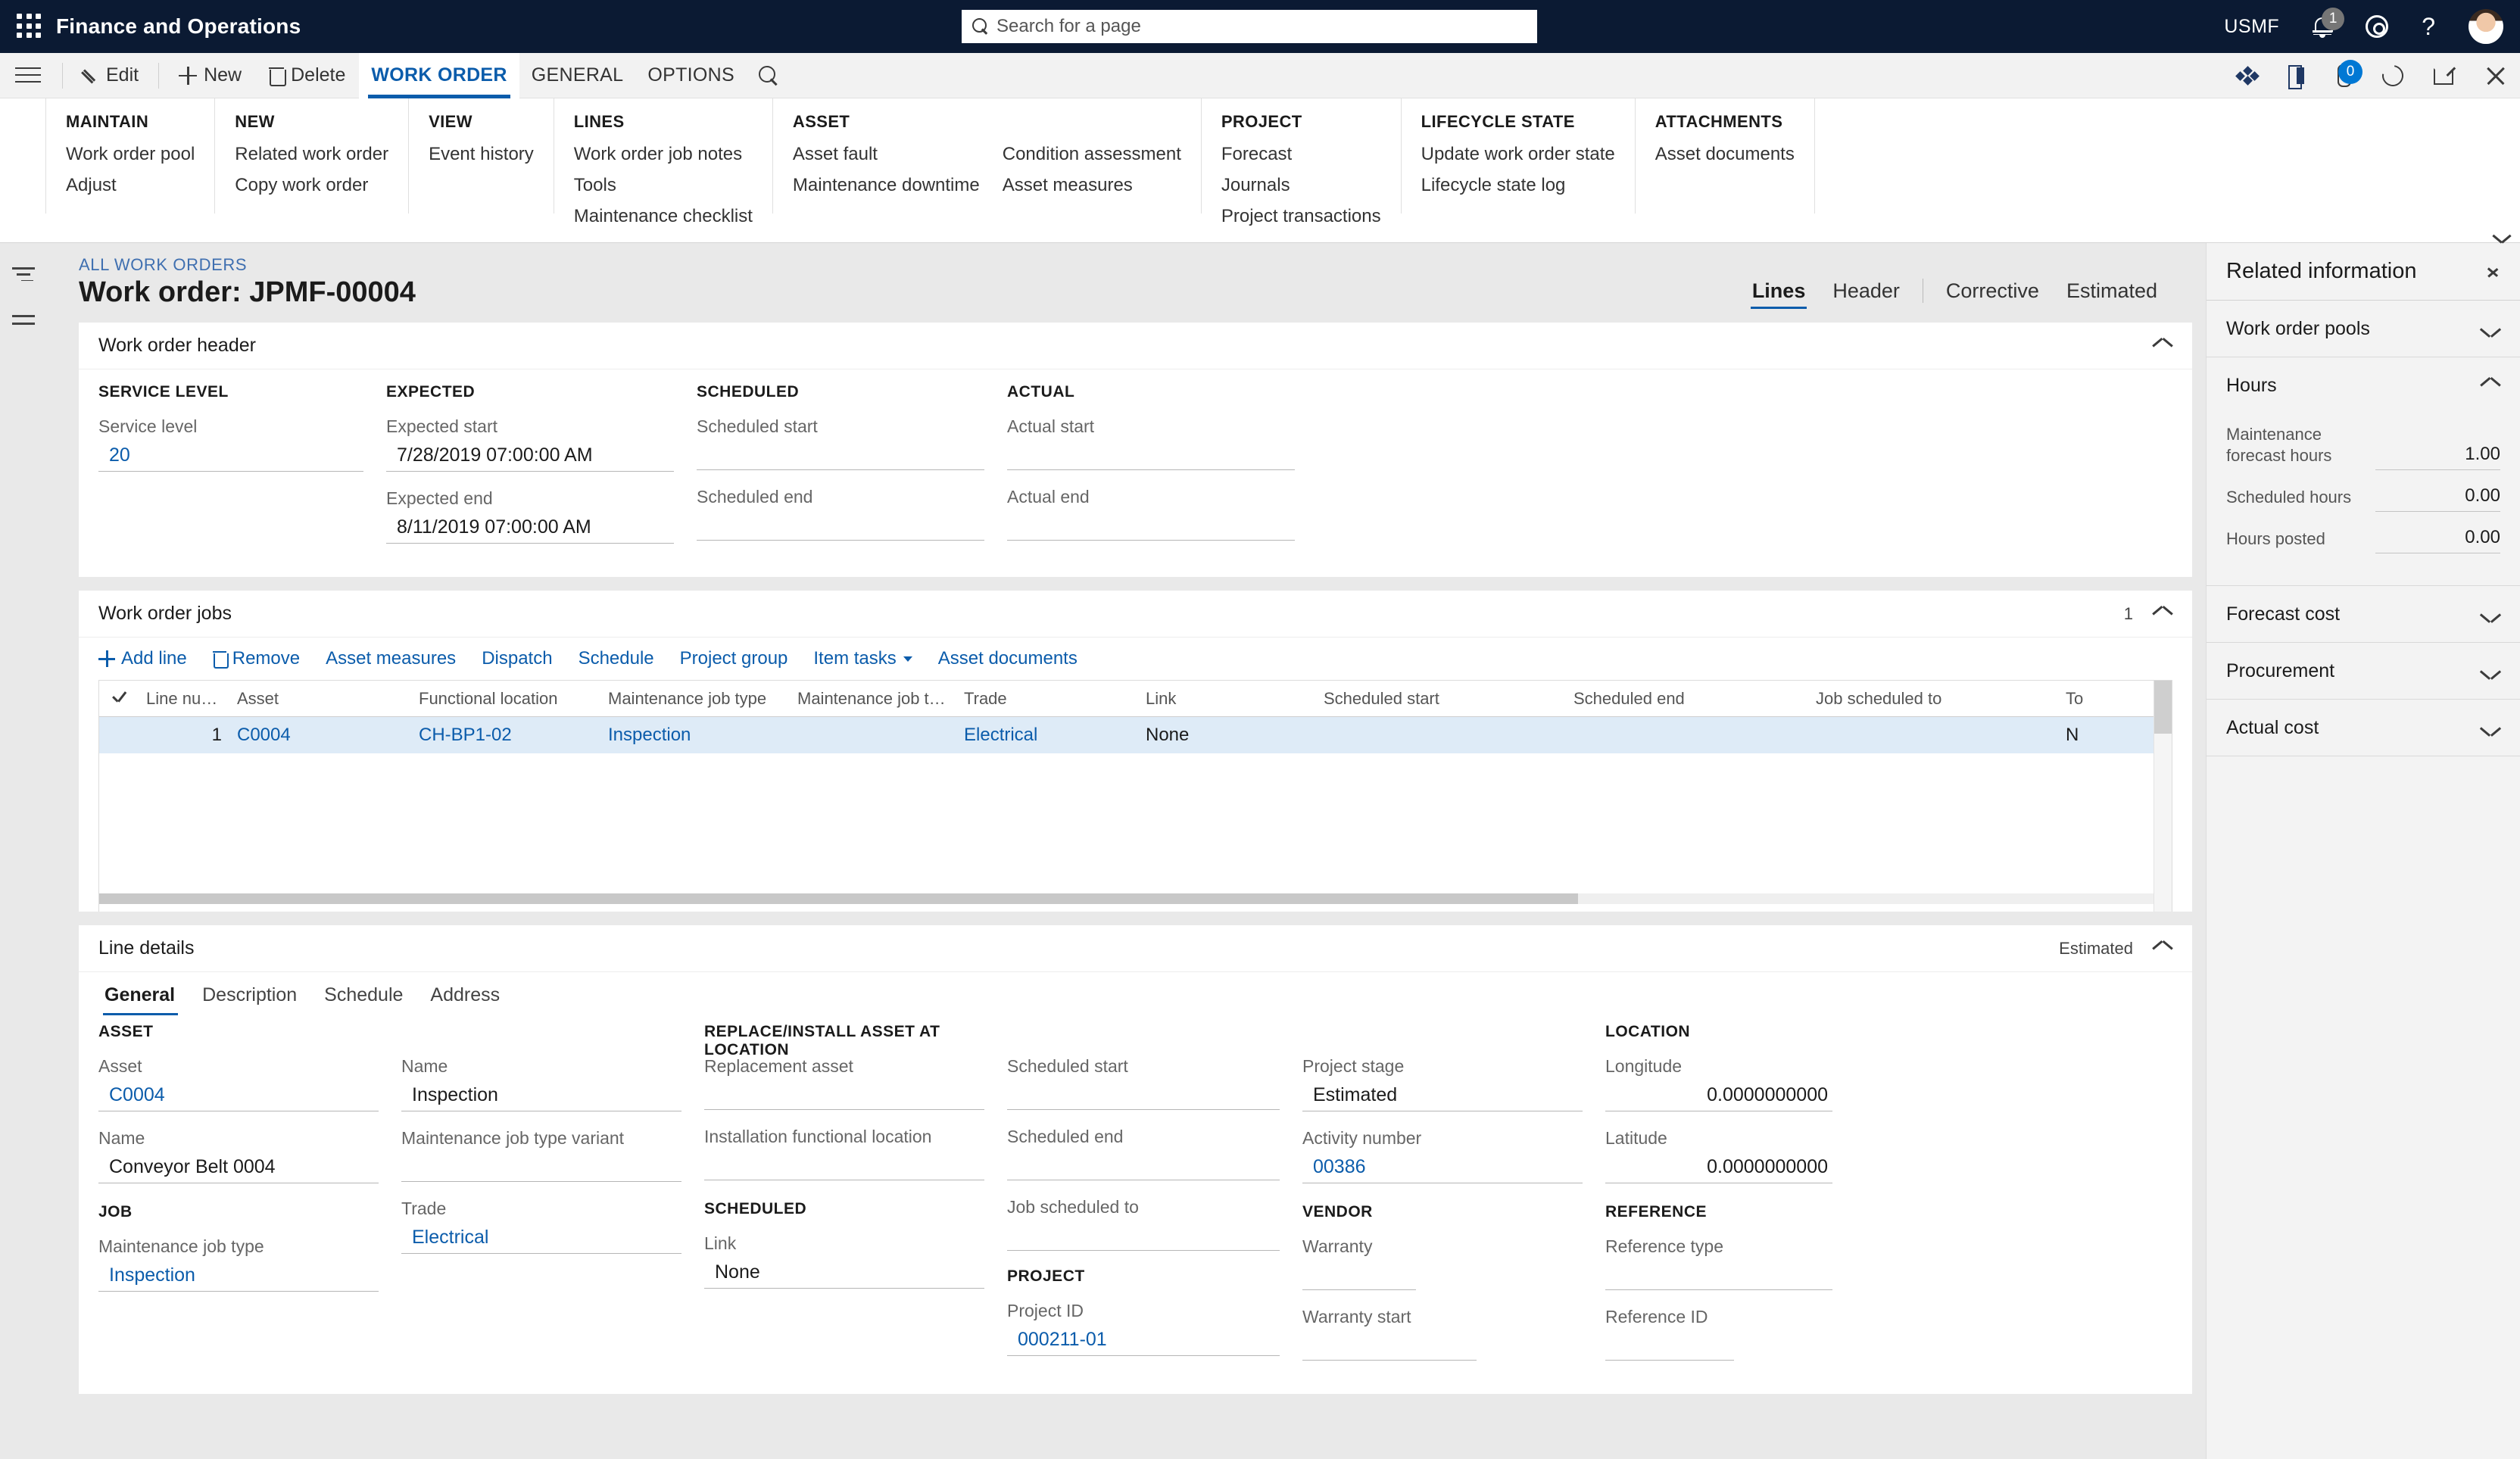 This screenshot has width=2520, height=1459. I want to click on field-value-line-job-scheduled-to, so click(1143, 1236).